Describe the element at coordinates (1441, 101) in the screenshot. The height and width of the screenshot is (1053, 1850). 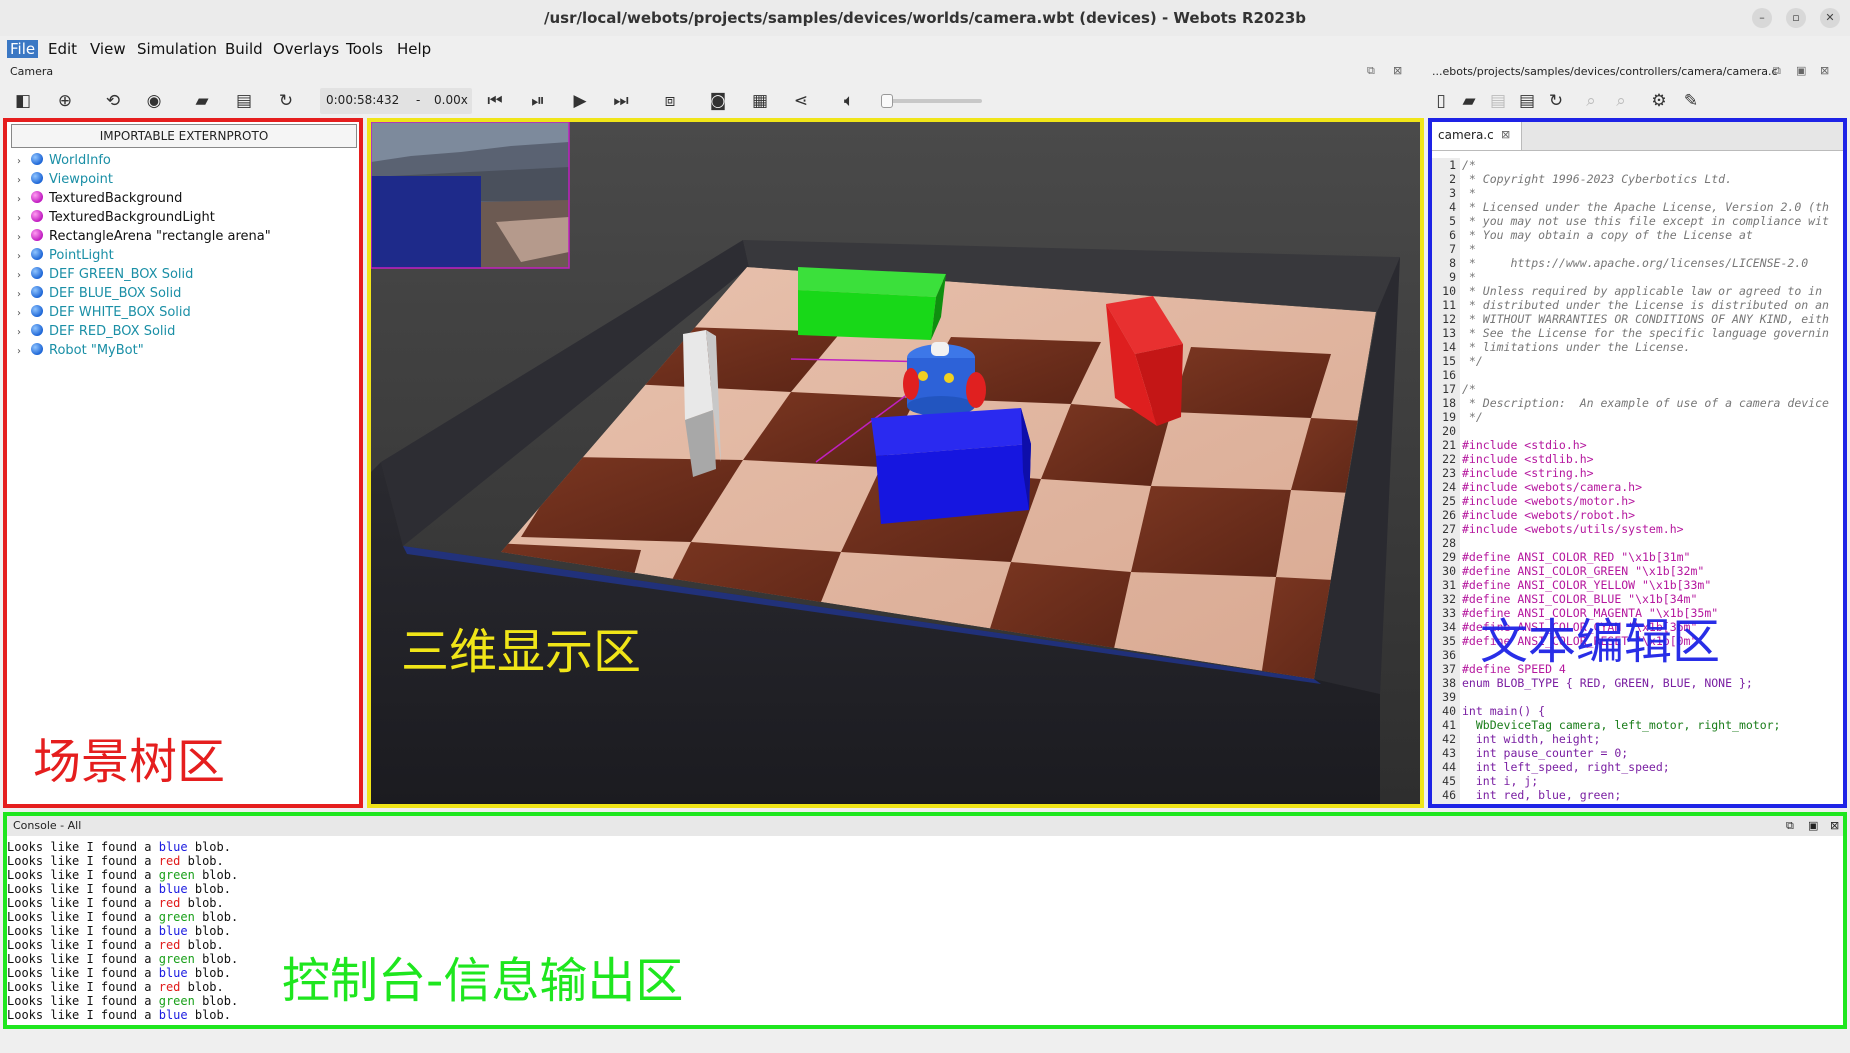
I see `new-file-icon: ▯` at that location.